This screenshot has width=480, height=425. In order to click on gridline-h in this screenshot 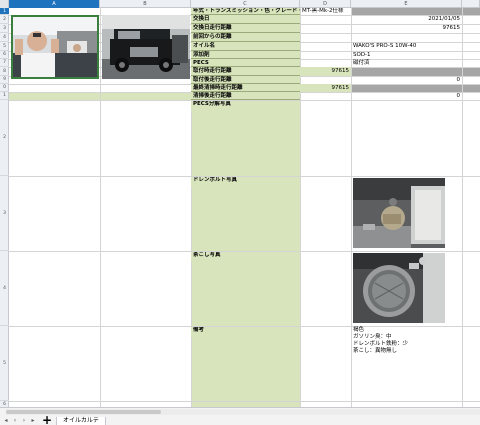, I will do `click(244, 401)`.